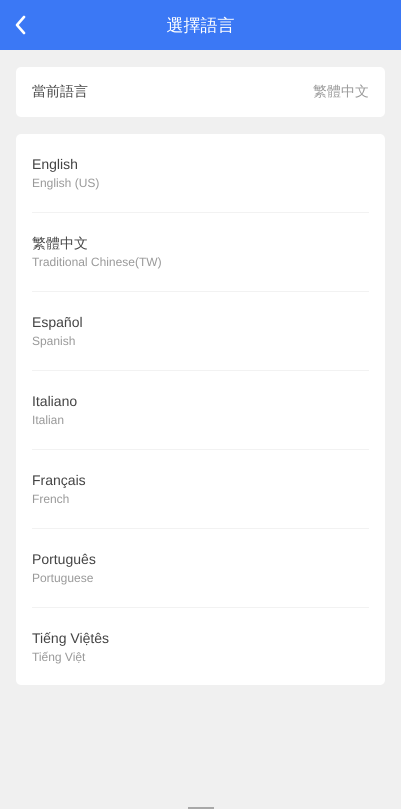 The image size is (401, 809). I want to click on language-item: Português Portuguese, so click(200, 568).